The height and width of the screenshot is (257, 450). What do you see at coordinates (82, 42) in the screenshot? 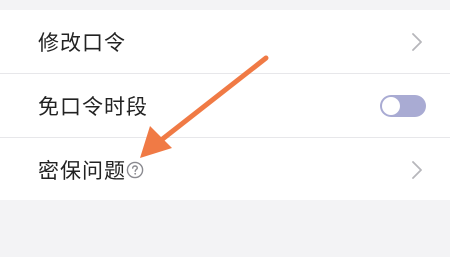
I see `change-password-label: 修改口令` at bounding box center [82, 42].